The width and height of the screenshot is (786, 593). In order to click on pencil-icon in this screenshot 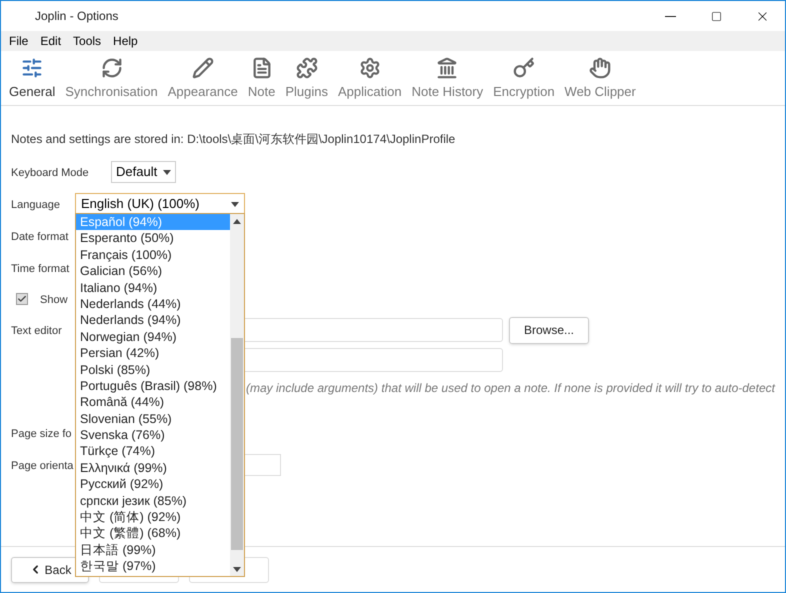, I will do `click(203, 67)`.